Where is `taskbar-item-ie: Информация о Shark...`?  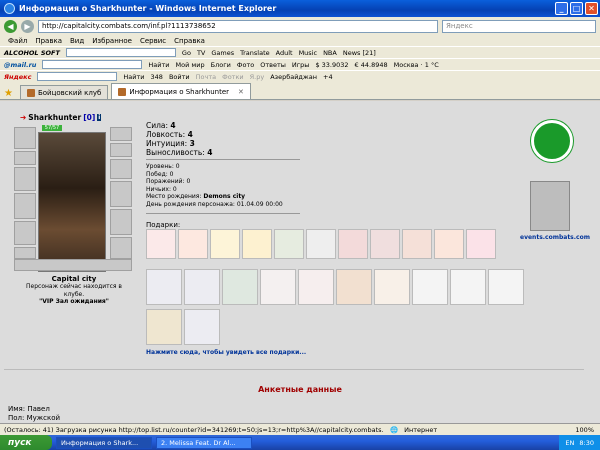
taskbar-item-ie: Информация о Shark... is located at coordinates (104, 442).